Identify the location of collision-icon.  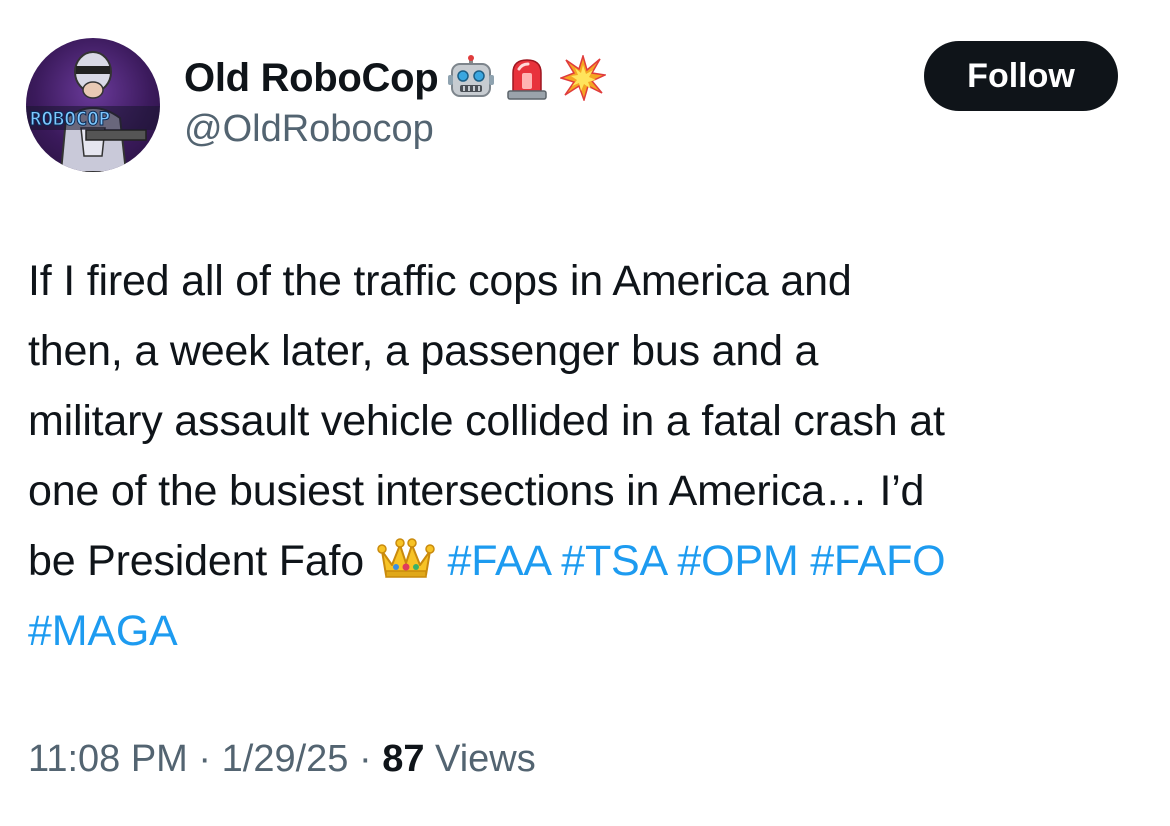
(583, 78).